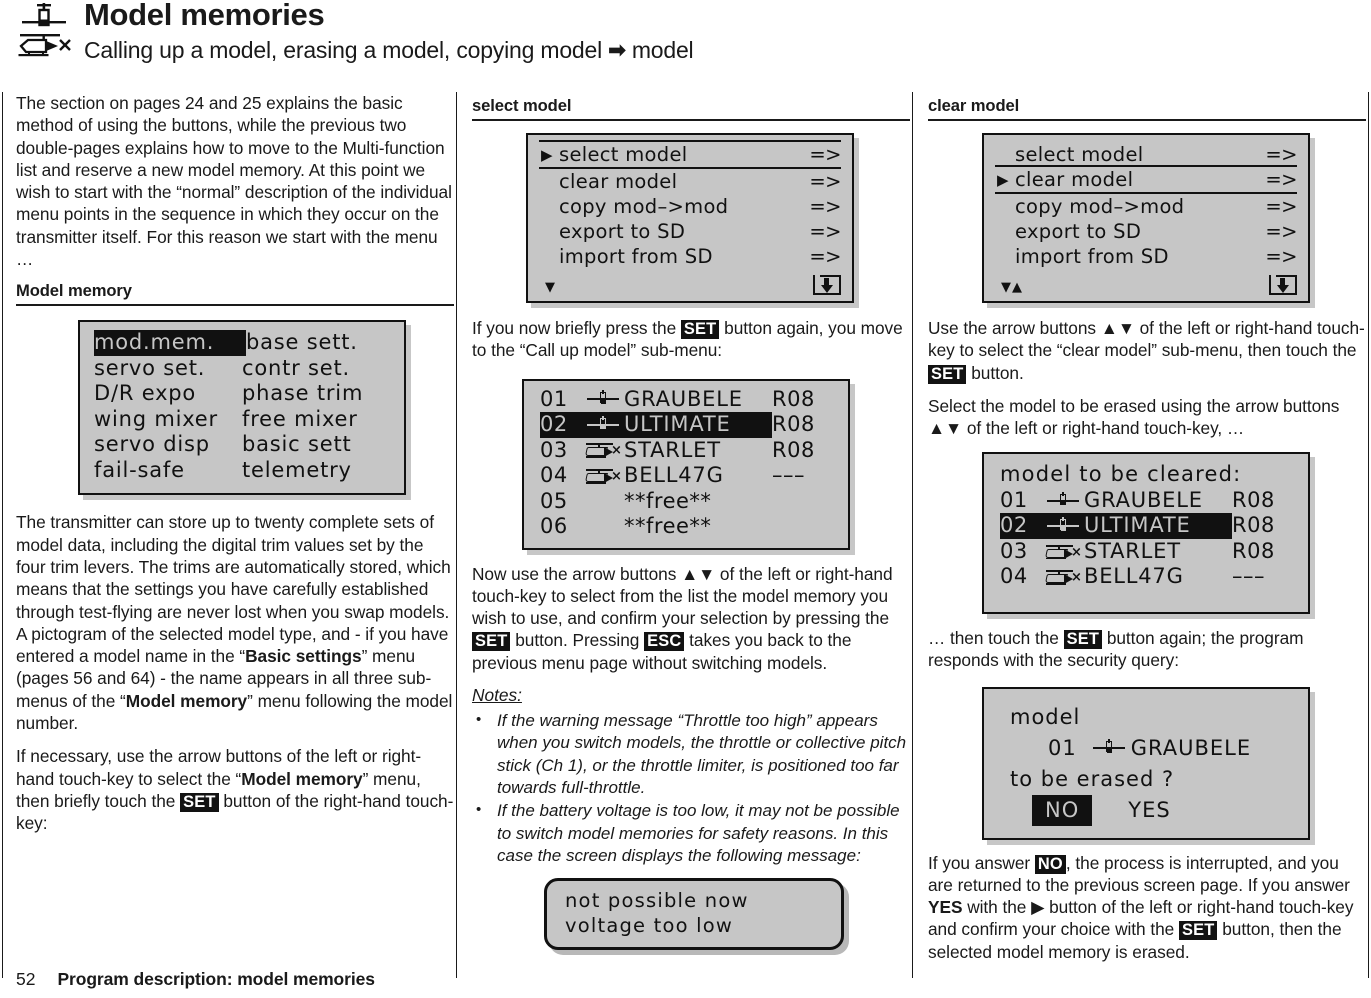 This screenshot has height=998, width=1371. What do you see at coordinates (316, 445) in the screenshot?
I see `grid-cell-right: basic sett` at bounding box center [316, 445].